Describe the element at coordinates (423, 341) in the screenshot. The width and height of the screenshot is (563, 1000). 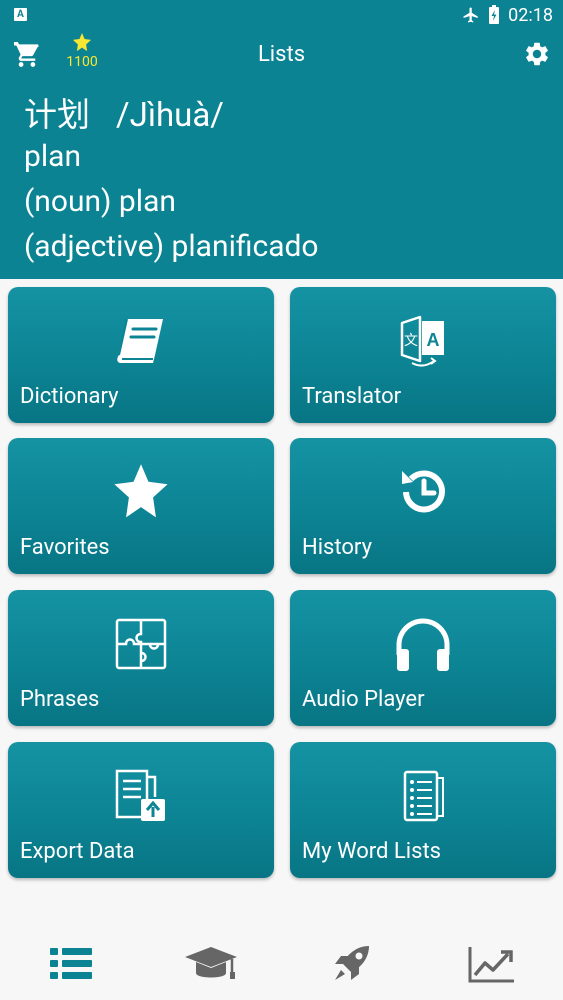
I see `translate-icon: A 文` at that location.